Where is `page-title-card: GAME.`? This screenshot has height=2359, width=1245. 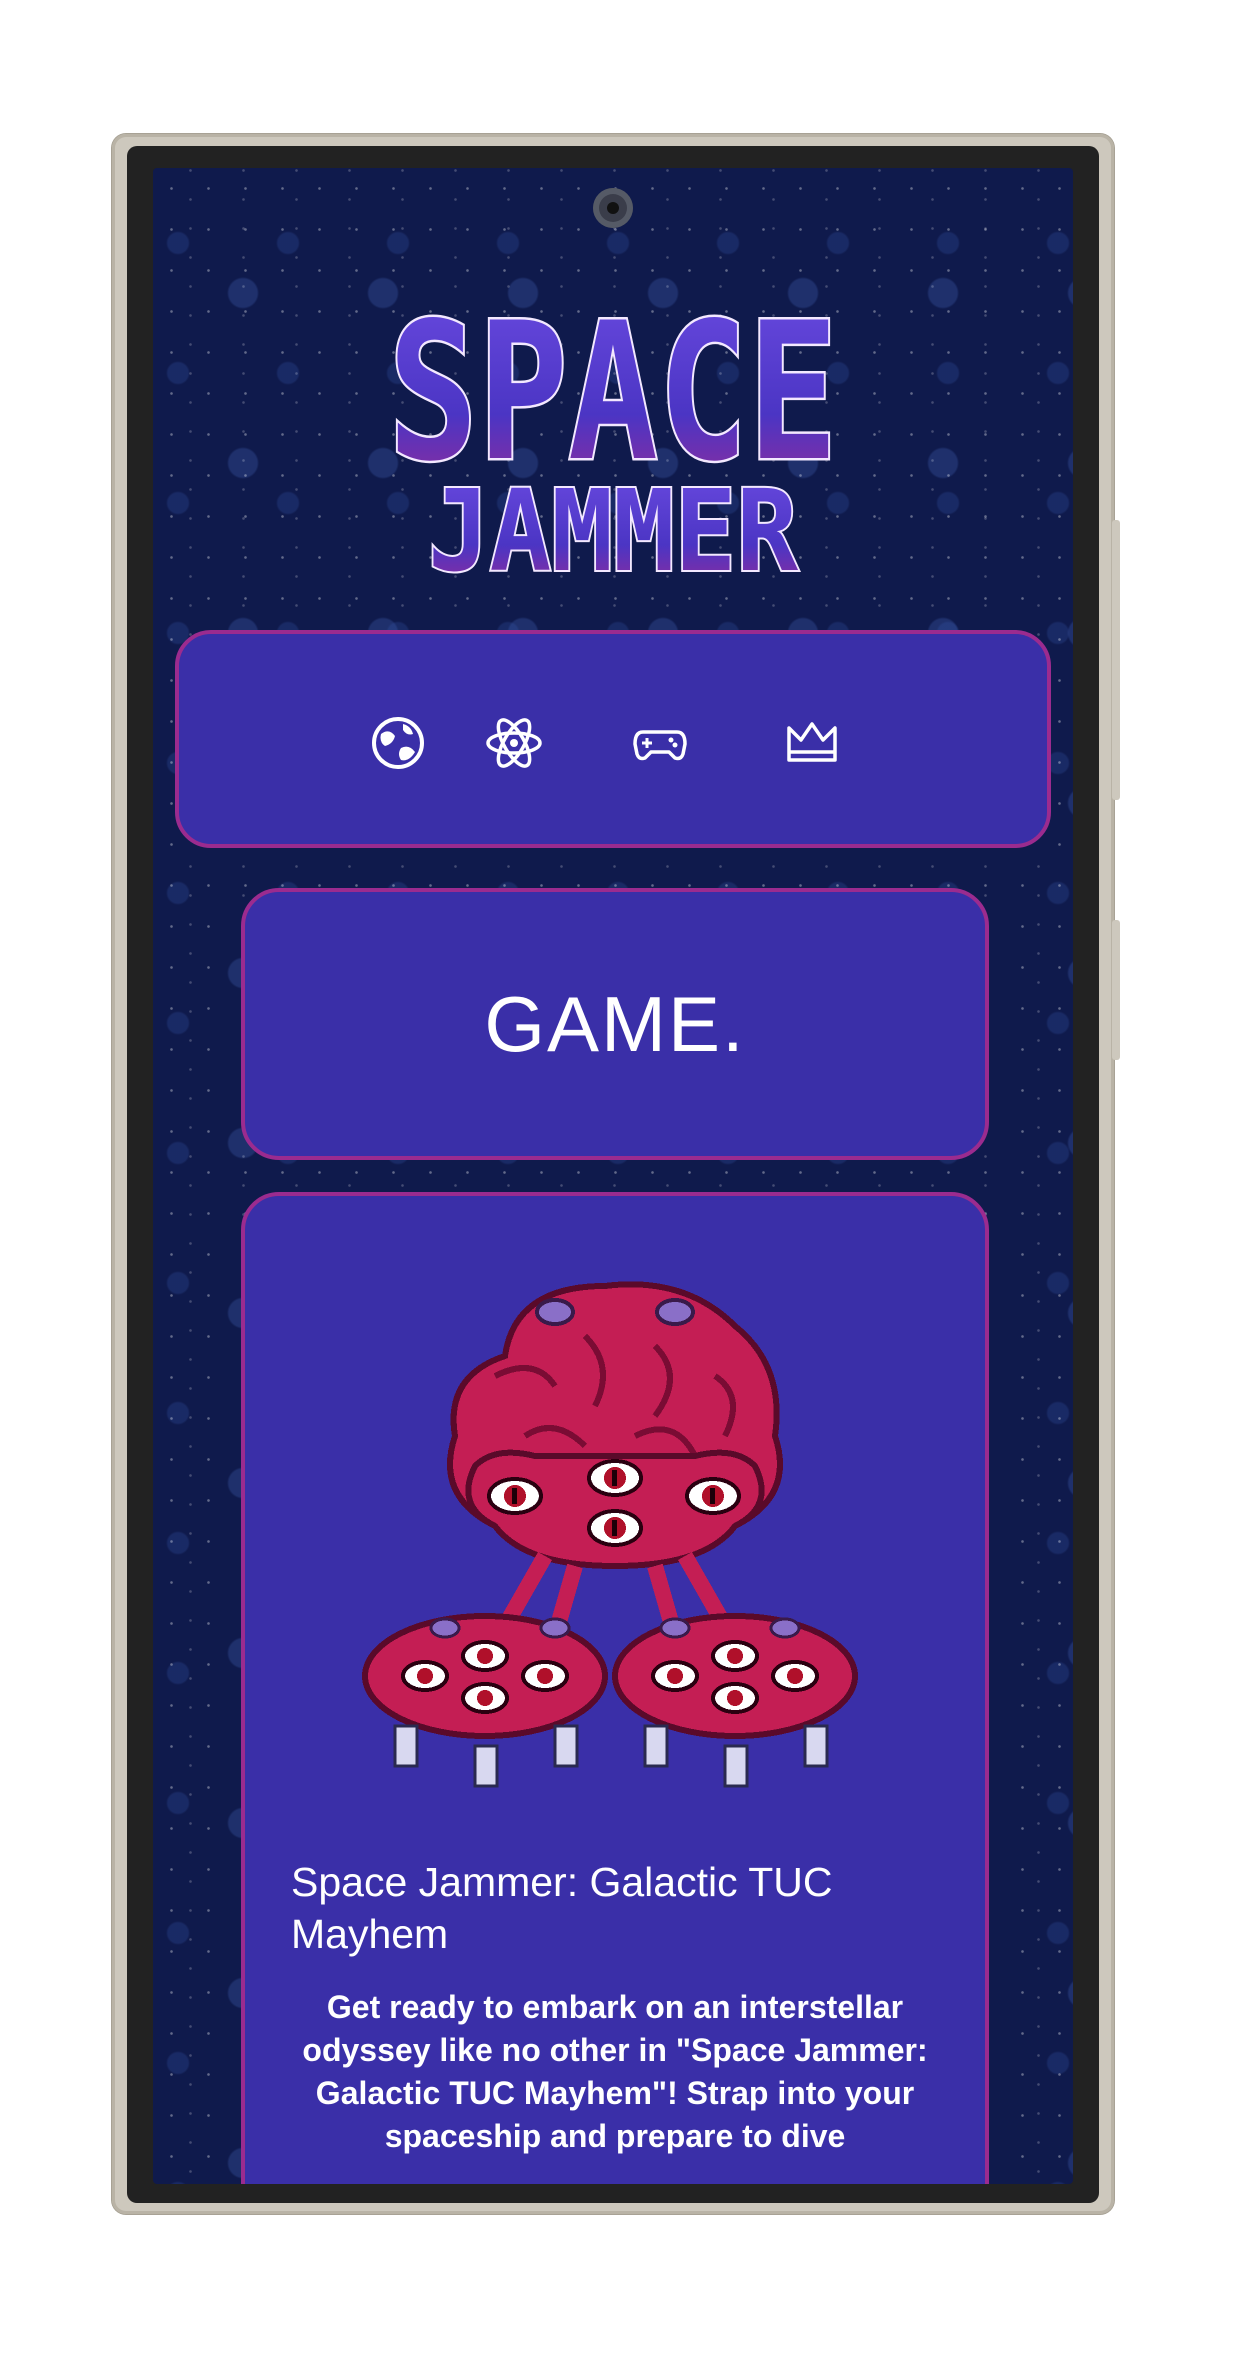
page-title-card: GAME. is located at coordinates (615, 1024).